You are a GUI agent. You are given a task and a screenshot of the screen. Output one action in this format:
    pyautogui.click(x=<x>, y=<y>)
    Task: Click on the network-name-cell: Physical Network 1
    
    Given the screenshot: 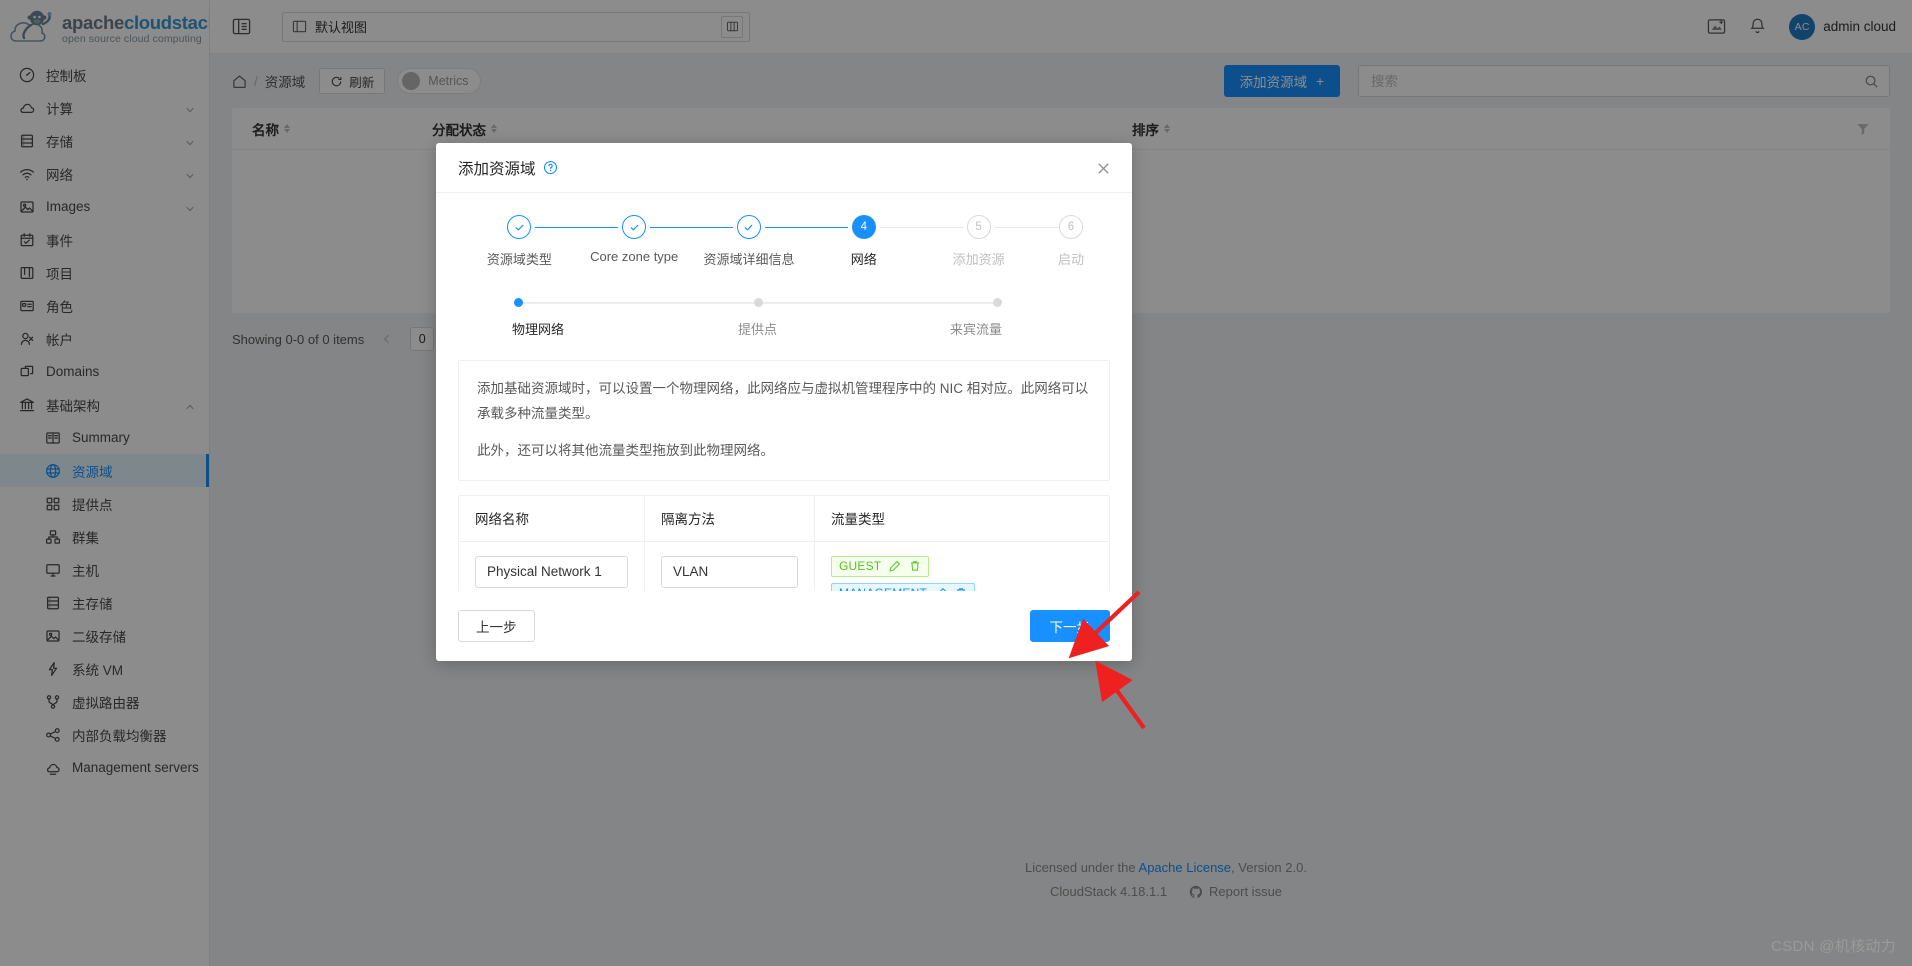 What is the action you would take?
    pyautogui.click(x=552, y=566)
    